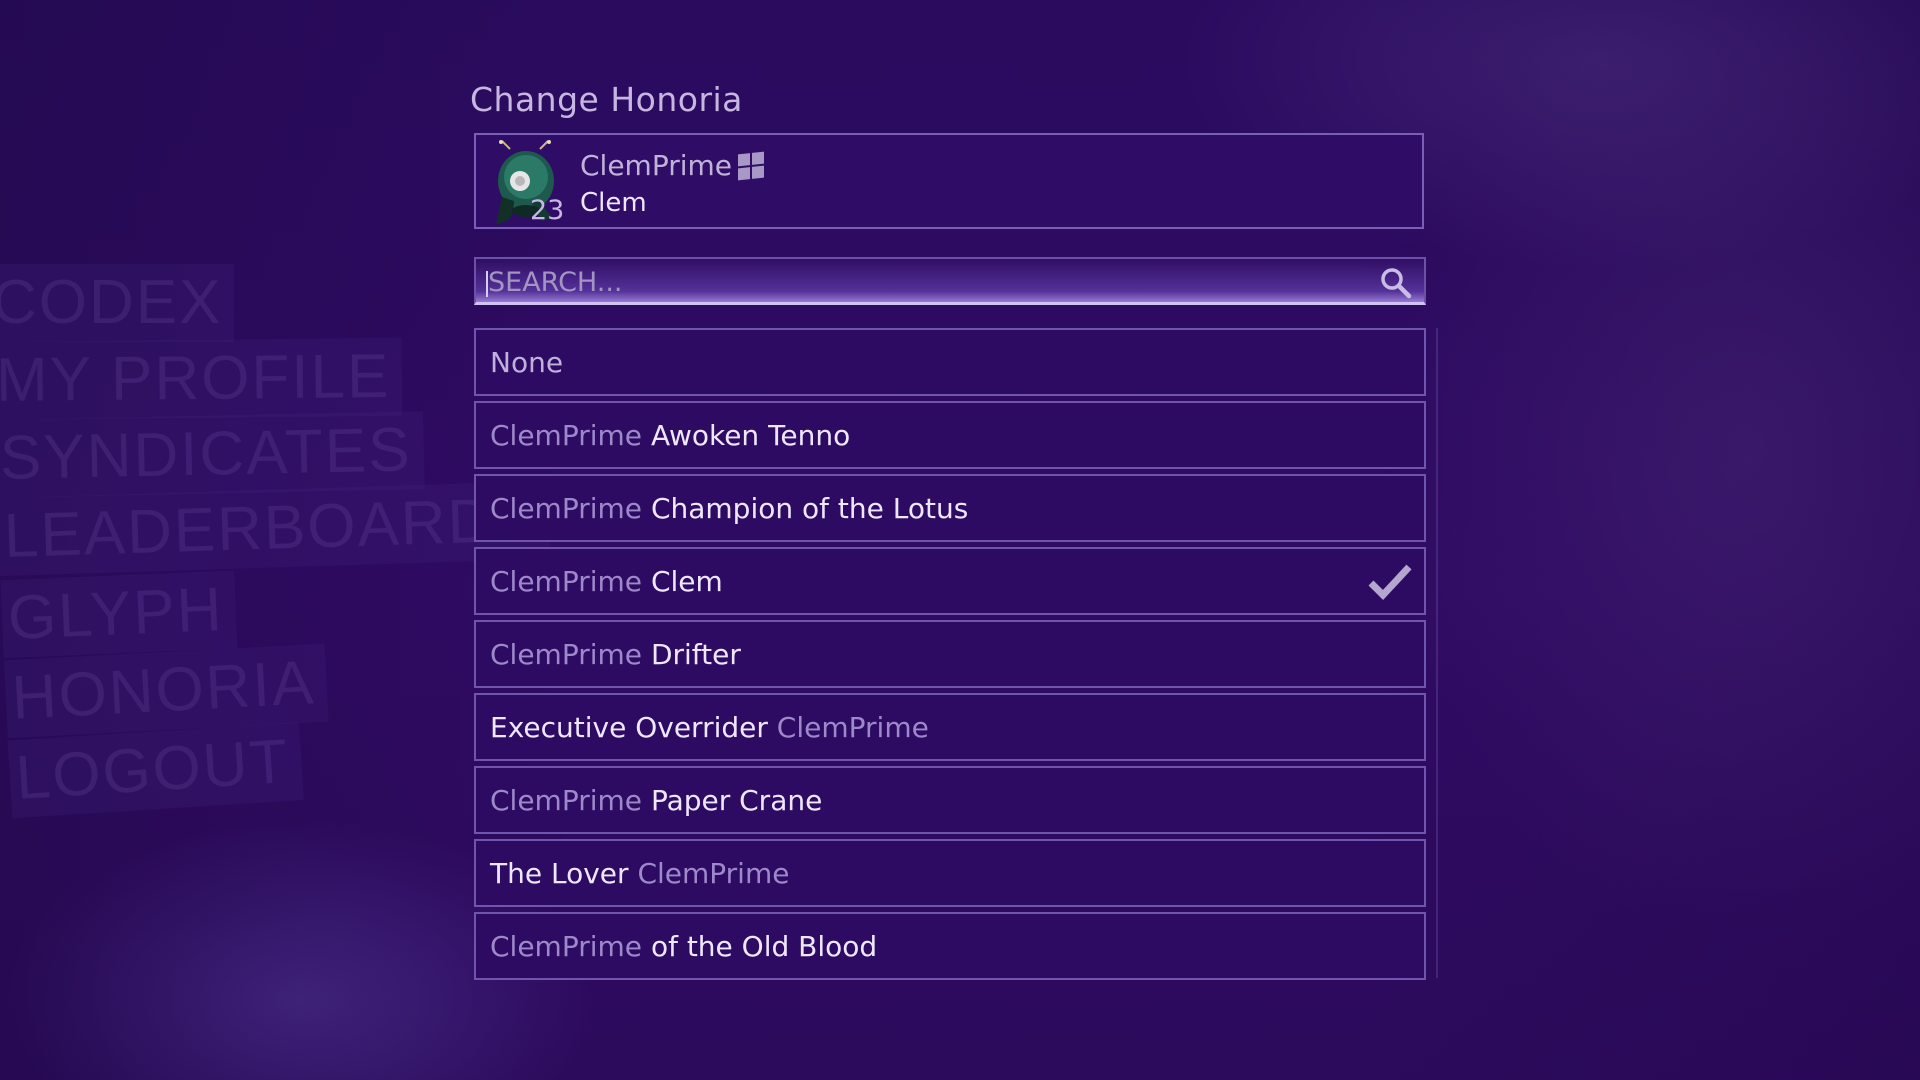 The image size is (1920, 1080). Describe the element at coordinates (950, 727) in the screenshot. I see `honoria-option: Executive Overrider ClemPrime` at that location.